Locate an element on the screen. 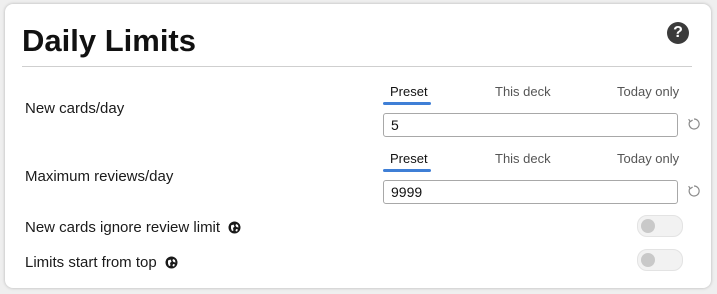  max-reviews-tabs: Preset This deck Today only is located at coordinates (533, 163).